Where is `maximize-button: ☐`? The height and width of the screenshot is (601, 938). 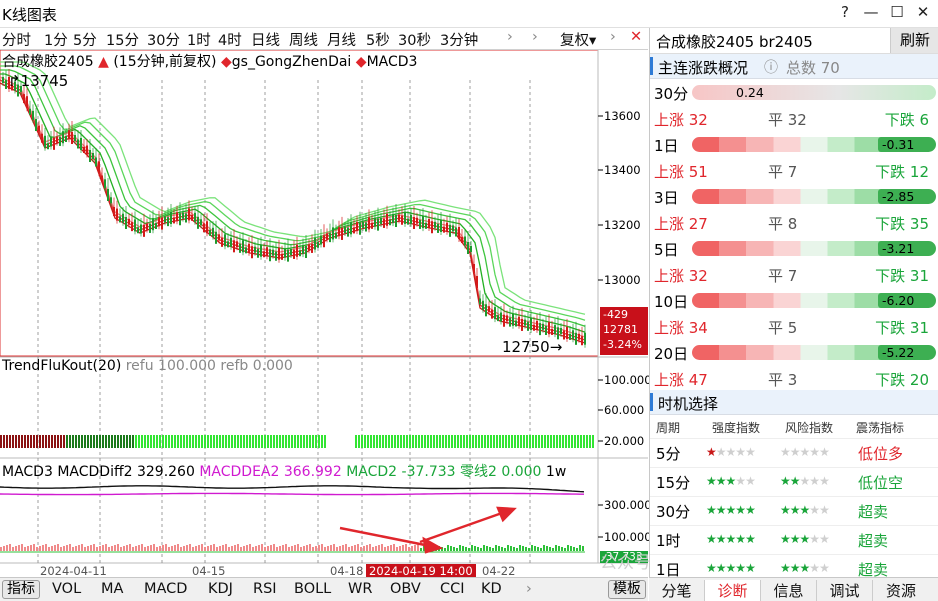 maximize-button: ☐ is located at coordinates (897, 14).